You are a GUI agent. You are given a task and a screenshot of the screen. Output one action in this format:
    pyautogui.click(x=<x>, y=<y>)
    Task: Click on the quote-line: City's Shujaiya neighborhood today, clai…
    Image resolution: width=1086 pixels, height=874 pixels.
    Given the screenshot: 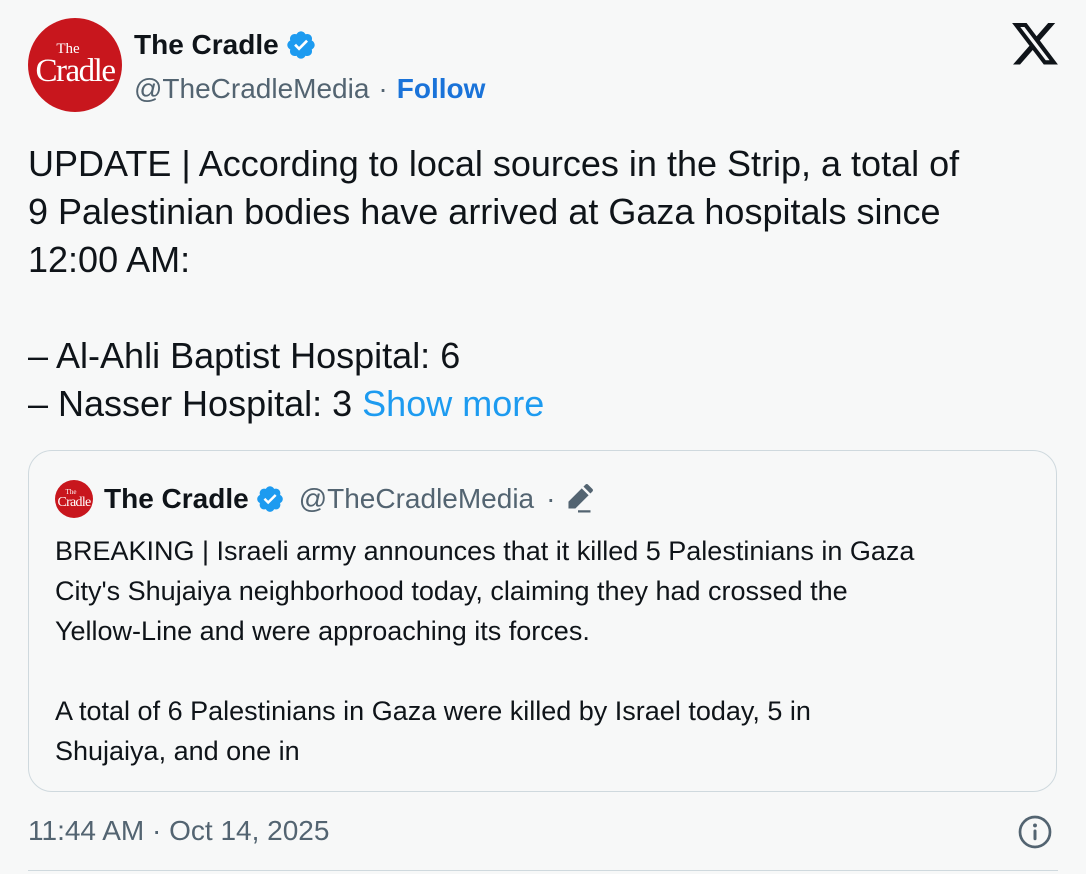 What is the action you would take?
    pyautogui.click(x=451, y=591)
    